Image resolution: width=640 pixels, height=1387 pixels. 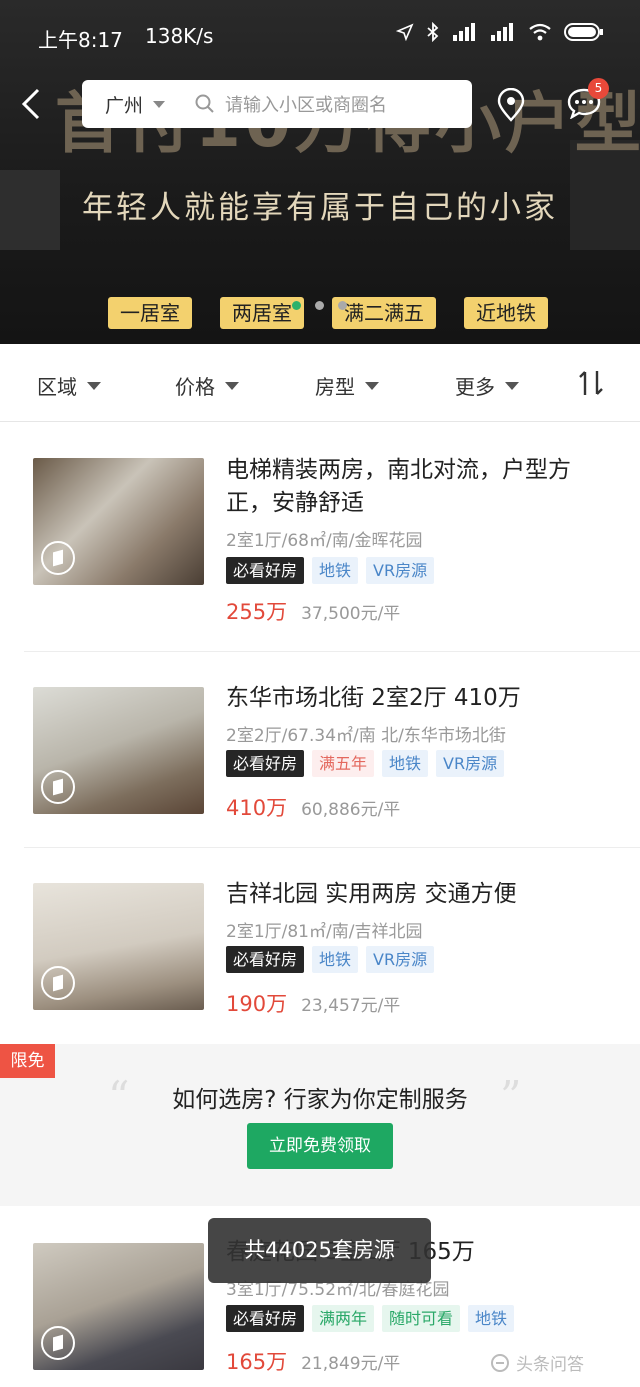 I want to click on back-button, so click(x=35, y=104).